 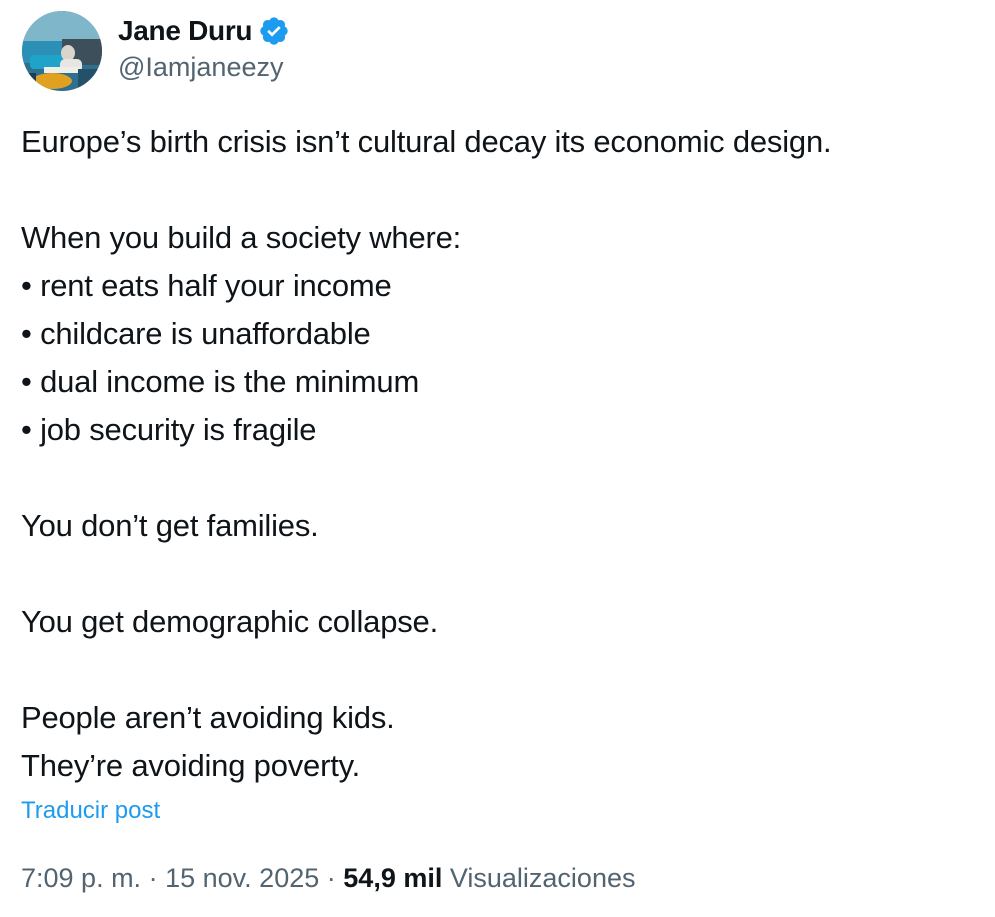 I want to click on post-time-link: 7:09 p. m. · 15 nov. 2025, so click(x=170, y=878).